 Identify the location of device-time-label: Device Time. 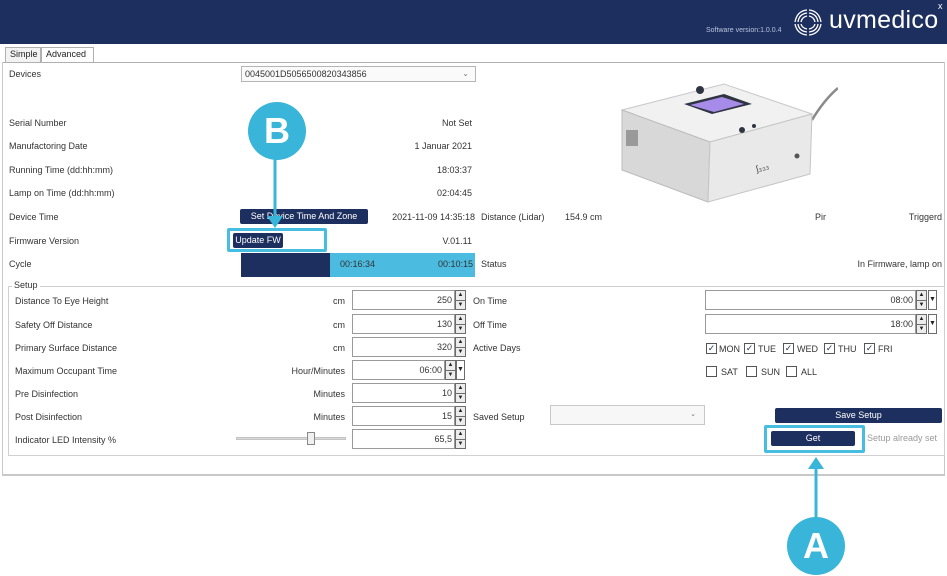
(34, 217).